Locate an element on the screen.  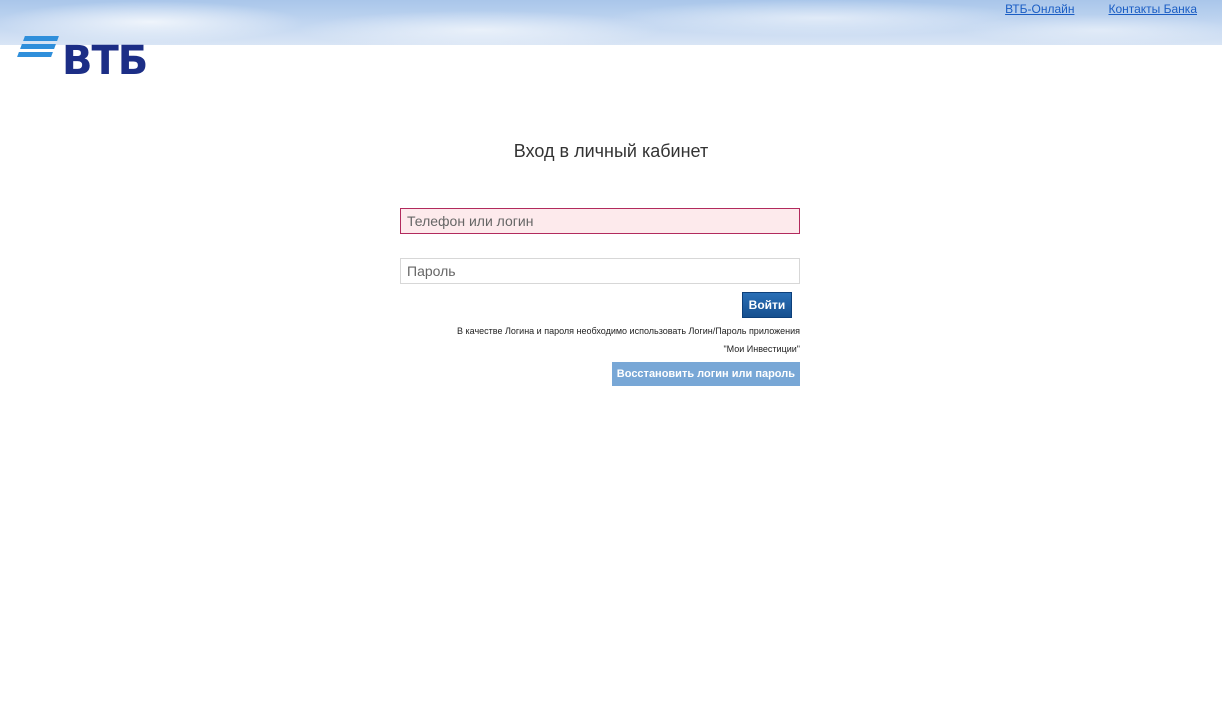
sky-banner: ВТБ-Онлайн Контакты Банка is located at coordinates (611, 22).